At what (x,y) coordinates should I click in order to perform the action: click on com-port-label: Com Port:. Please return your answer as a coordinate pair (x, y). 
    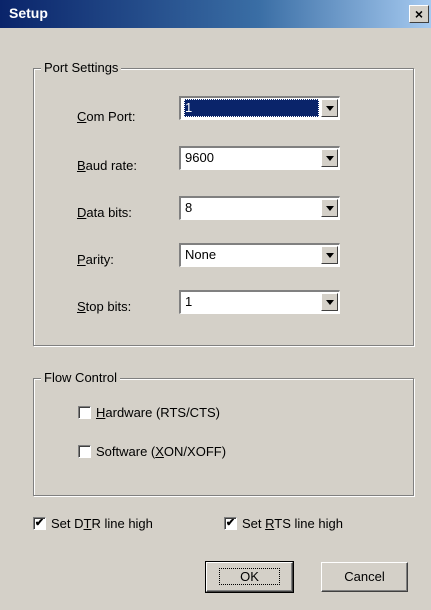
    Looking at the image, I should click on (106, 116).